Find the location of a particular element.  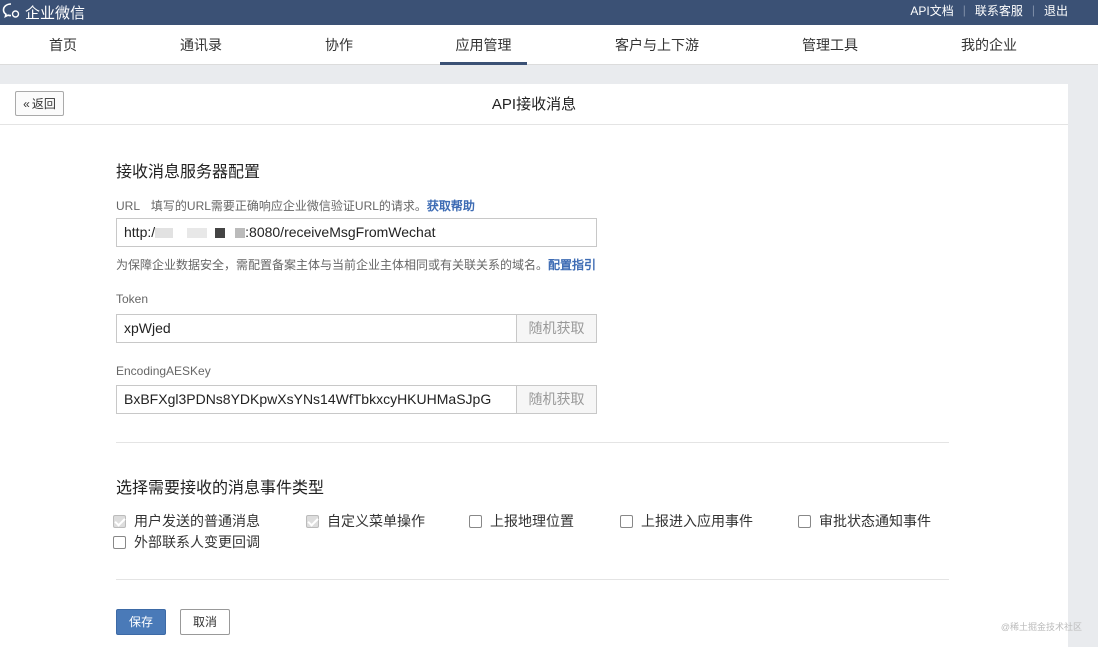

nav-customers: 客户与上下游 is located at coordinates (657, 45).